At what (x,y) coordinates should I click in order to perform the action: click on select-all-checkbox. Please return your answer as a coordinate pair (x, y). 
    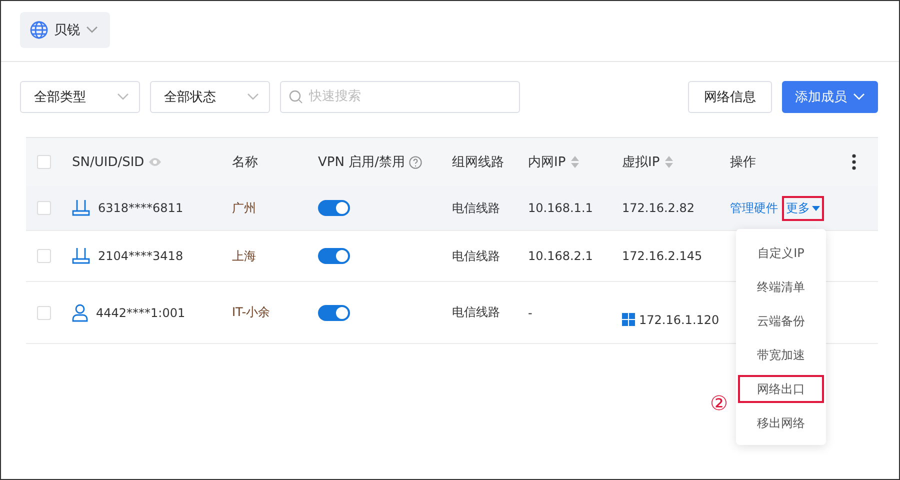
    Looking at the image, I should click on (44, 162).